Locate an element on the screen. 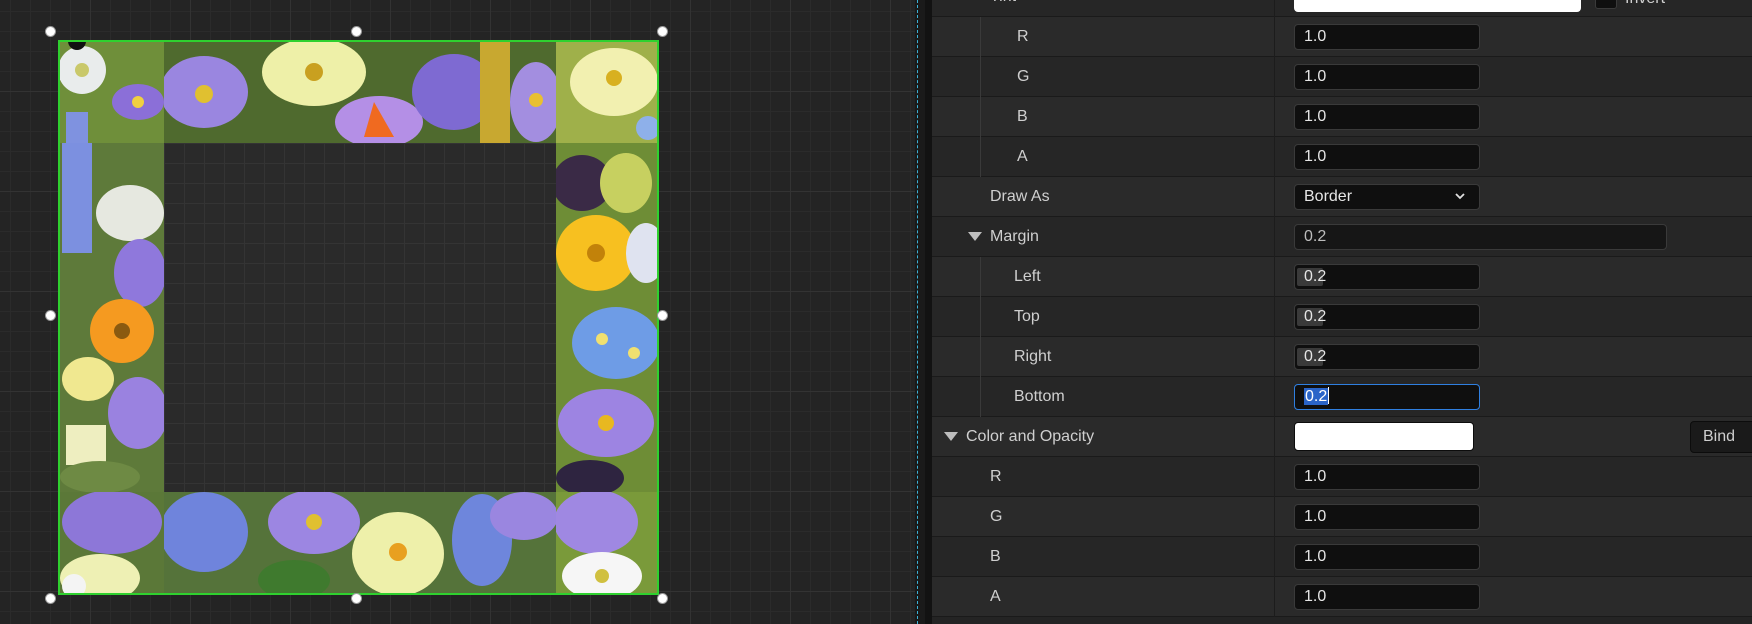 This screenshot has width=1752, height=624. flower-tile-middle-right is located at coordinates (606, 317).